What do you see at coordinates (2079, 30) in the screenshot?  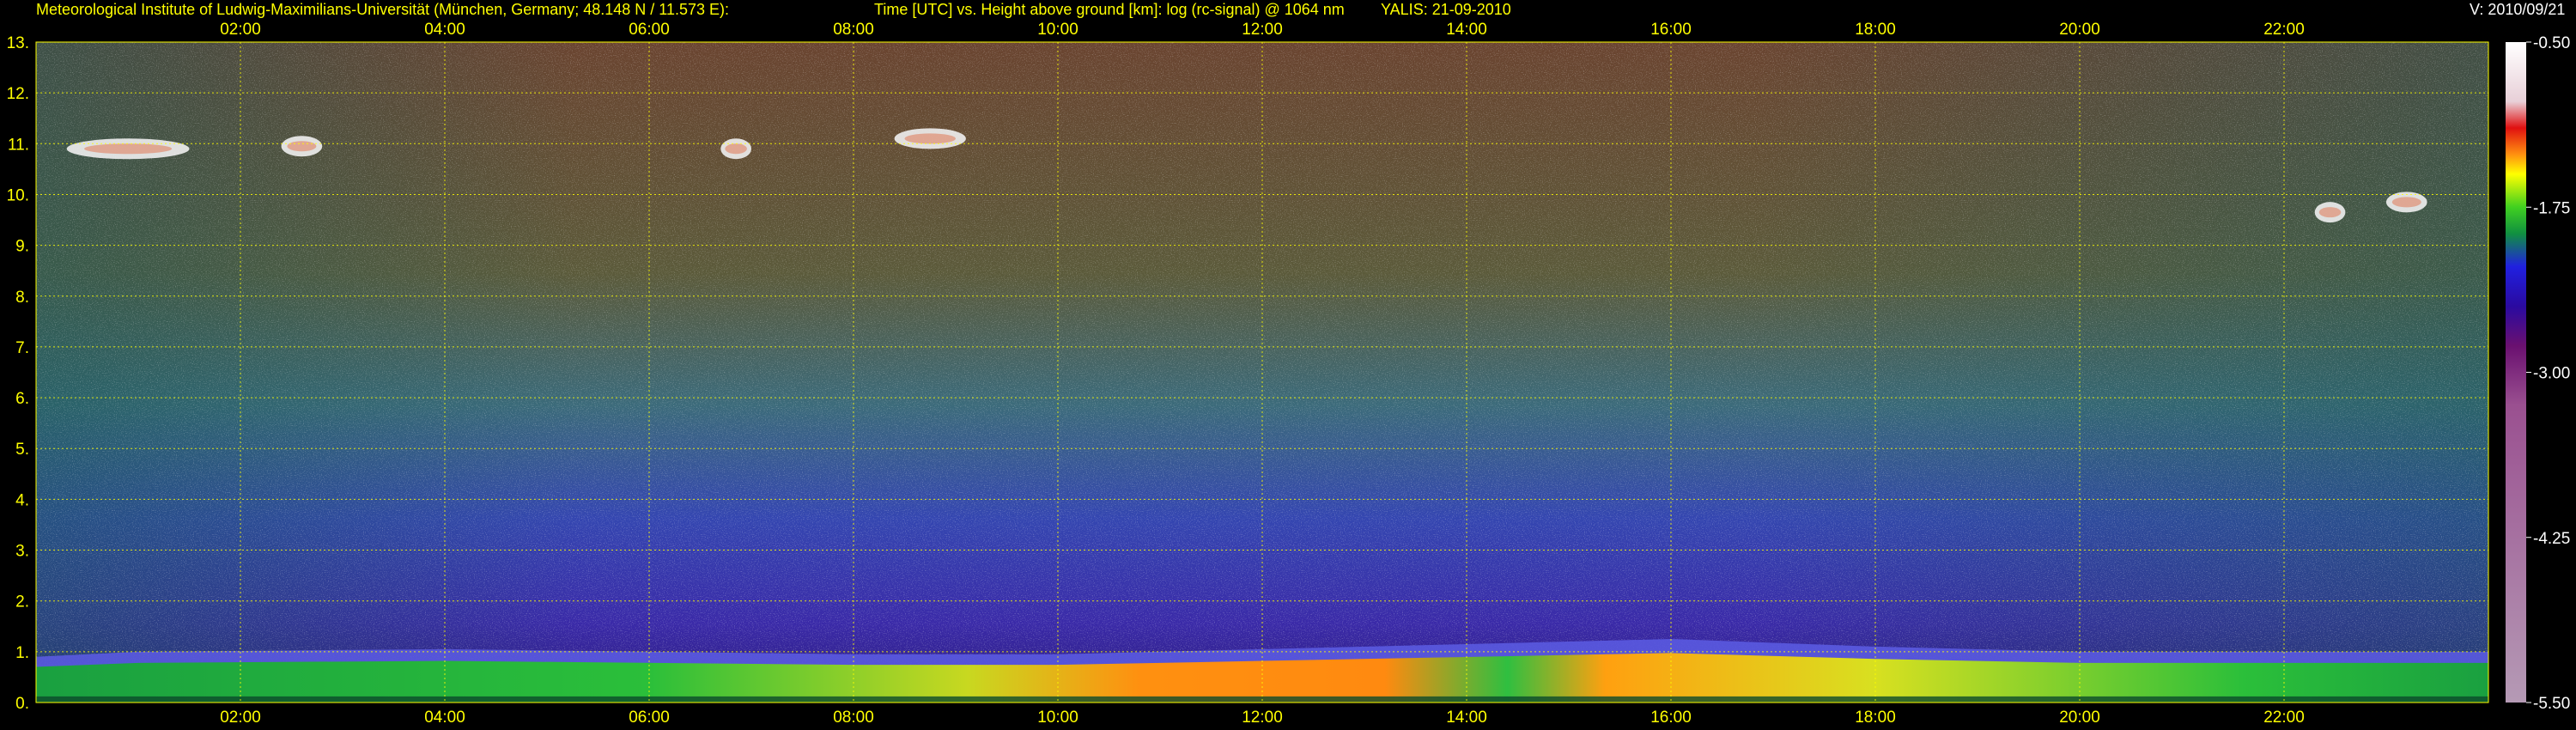 I see `x-tick-label-top: 20:00` at bounding box center [2079, 30].